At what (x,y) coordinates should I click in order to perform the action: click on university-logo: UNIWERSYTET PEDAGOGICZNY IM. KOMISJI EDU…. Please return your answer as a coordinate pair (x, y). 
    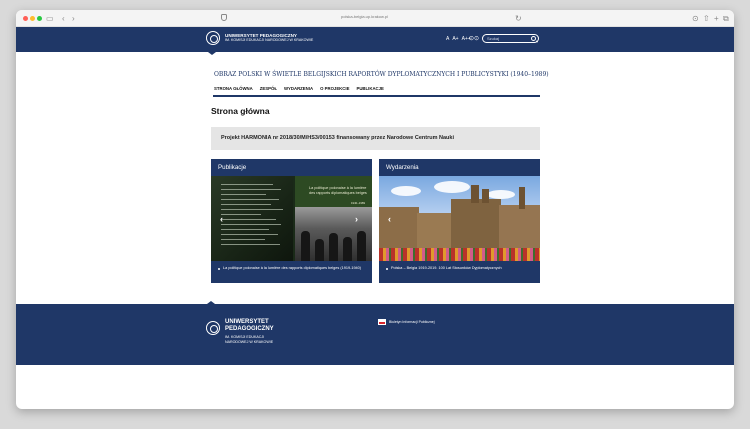
    Looking at the image, I should click on (259, 38).